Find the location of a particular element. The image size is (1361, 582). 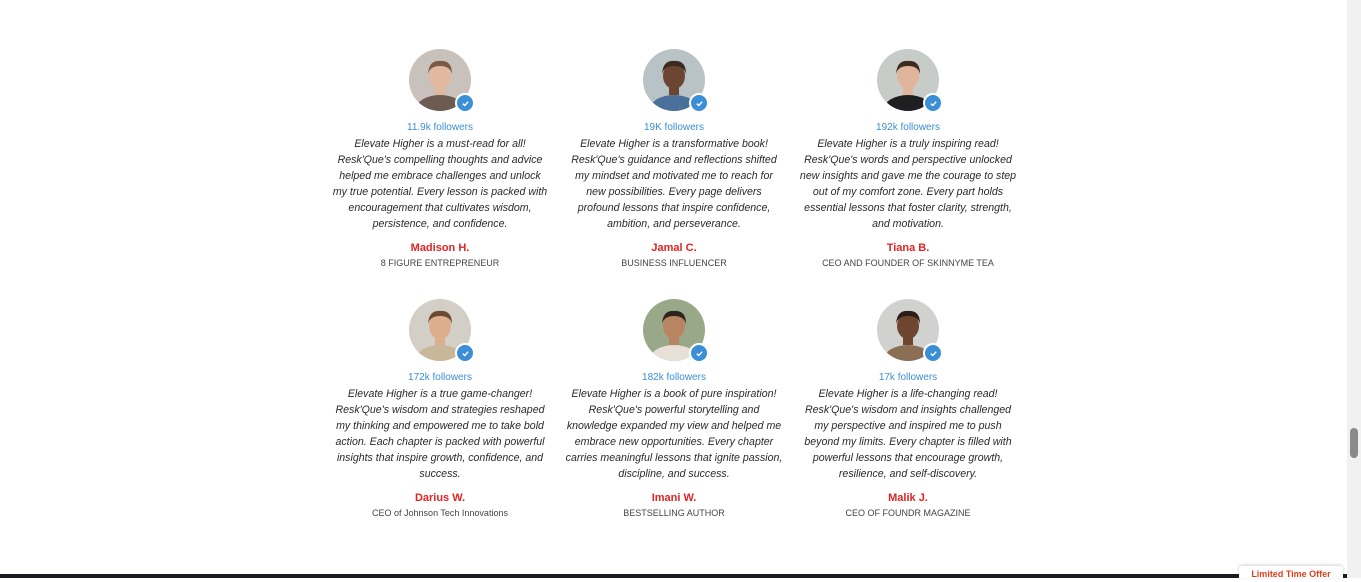

scrollbar is located at coordinates (1354, 289).